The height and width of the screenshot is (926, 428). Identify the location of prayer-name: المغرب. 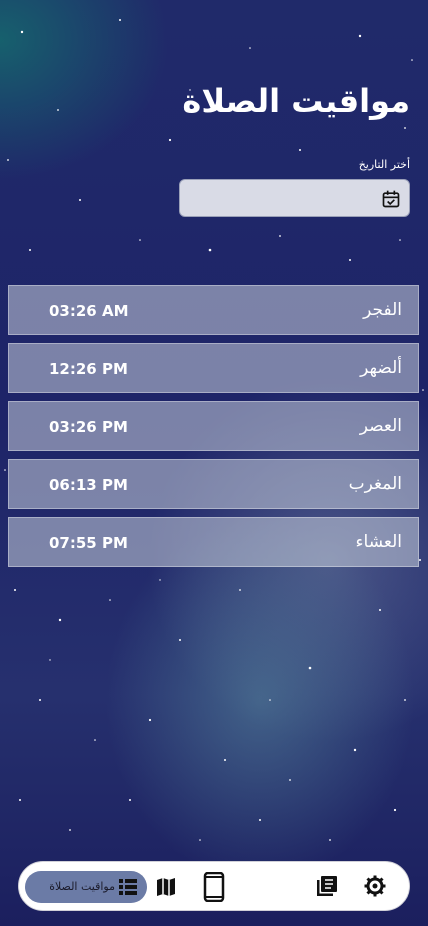
(375, 484).